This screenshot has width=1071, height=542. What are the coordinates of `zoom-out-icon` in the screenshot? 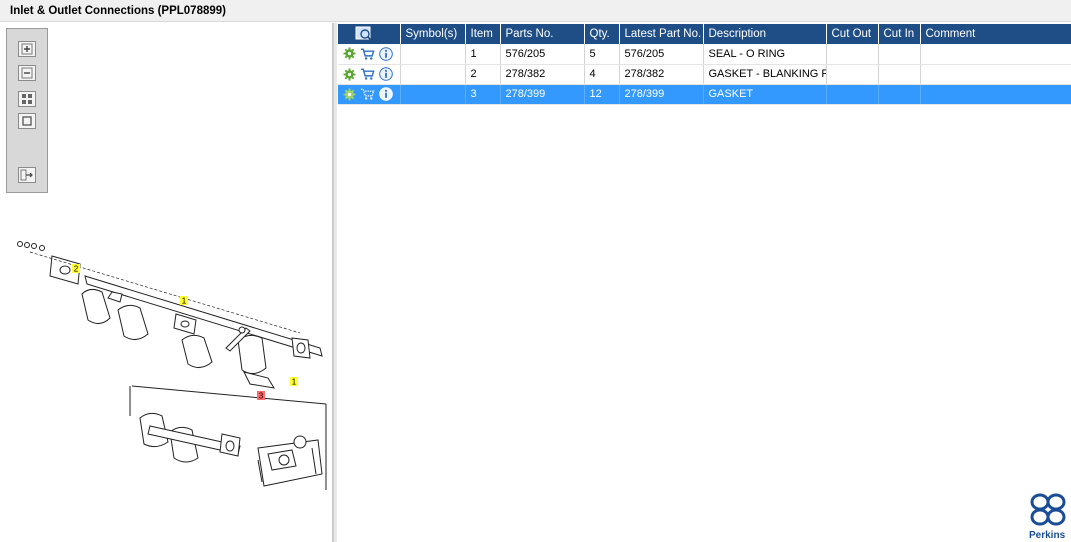 It's located at (27, 73).